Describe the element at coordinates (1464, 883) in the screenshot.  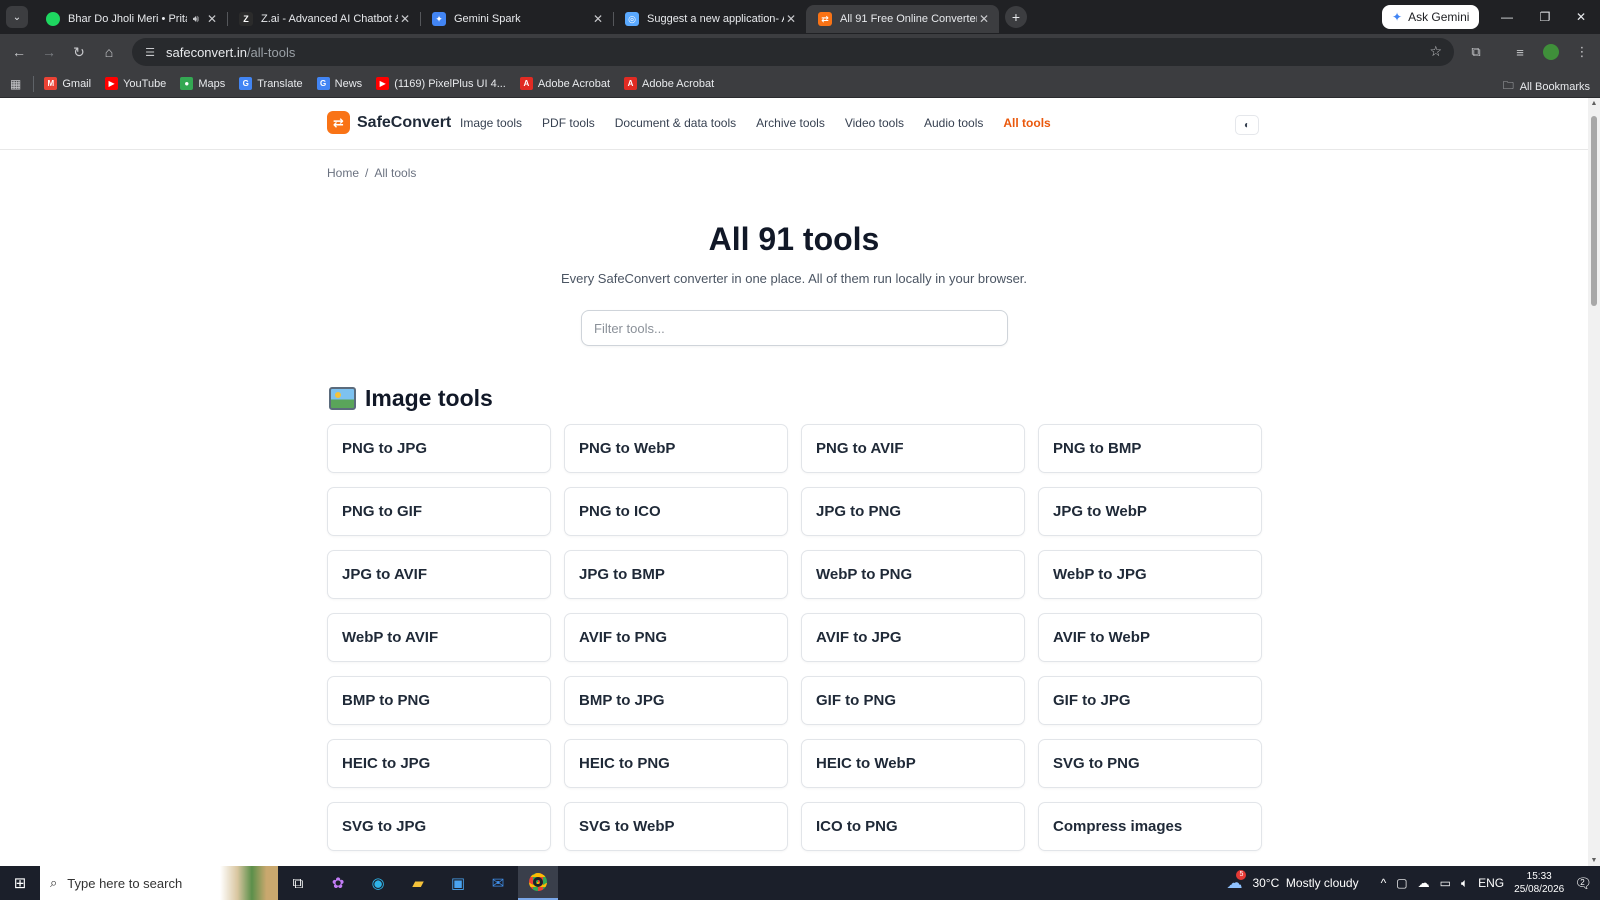
I see `volume-icon: 🔈︎` at that location.